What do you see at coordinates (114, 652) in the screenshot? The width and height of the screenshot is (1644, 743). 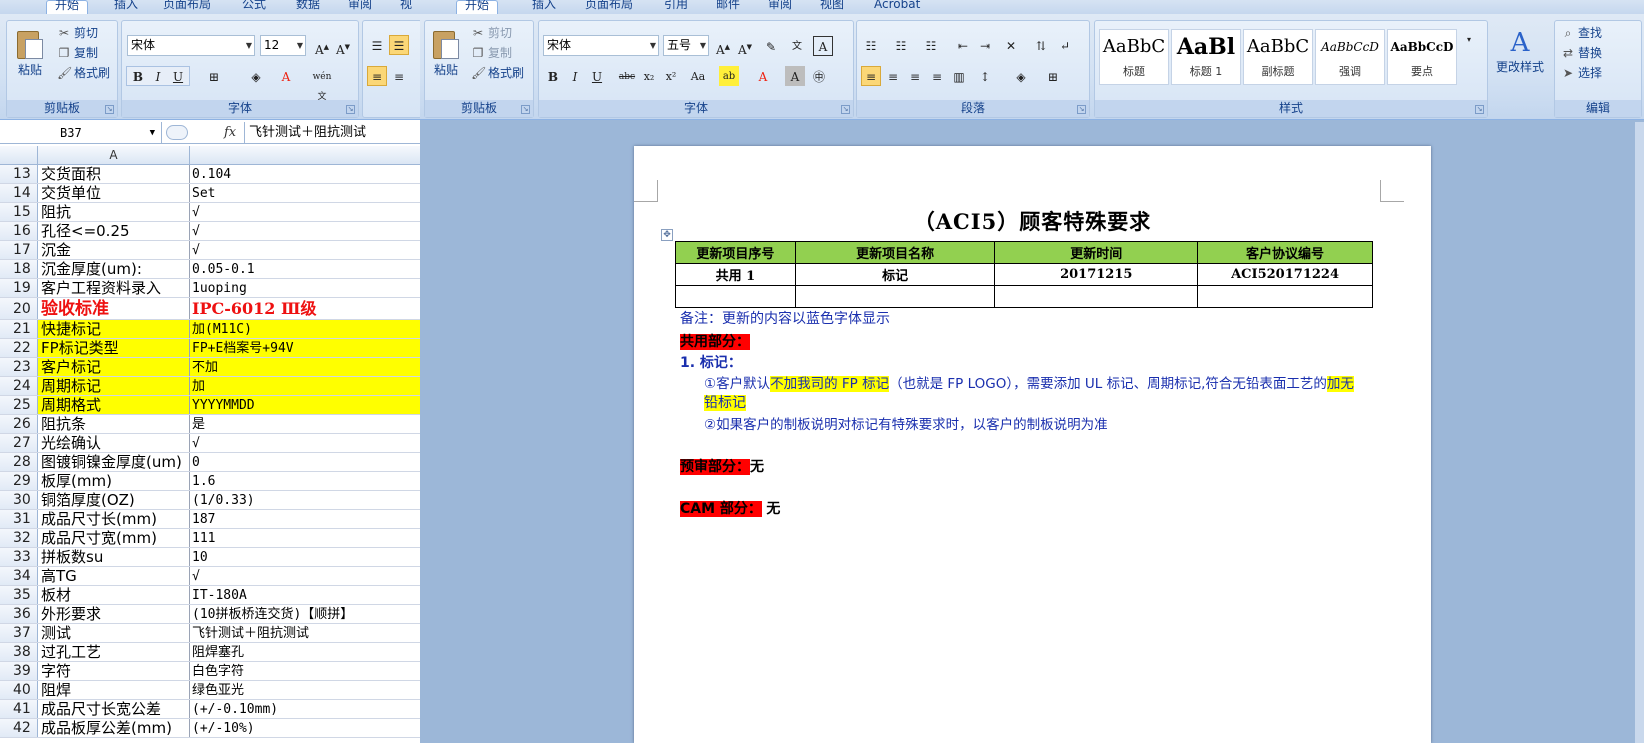 I see `cell-a: 过孔工艺` at bounding box center [114, 652].